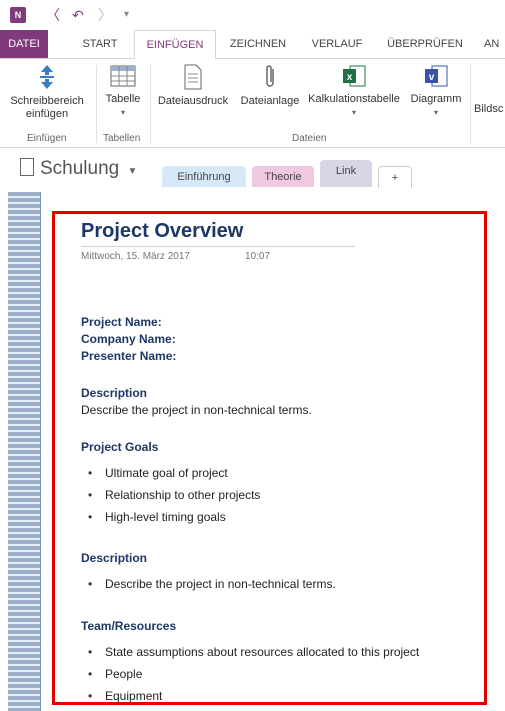 Image resolution: width=505 pixels, height=711 pixels. I want to click on quick-access-toolbar: N 〈 ↶ 〉 ▾, so click(252, 15).